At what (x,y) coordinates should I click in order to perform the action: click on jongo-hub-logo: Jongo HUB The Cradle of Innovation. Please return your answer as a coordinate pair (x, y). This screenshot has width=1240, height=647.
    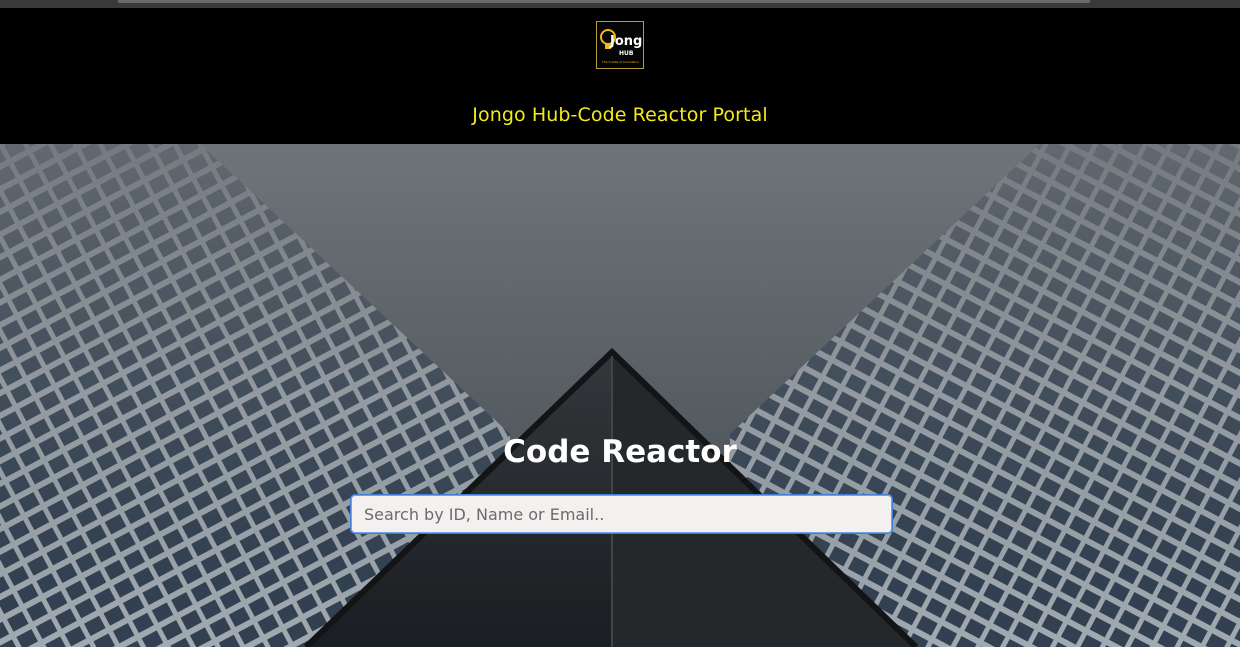
    Looking at the image, I should click on (620, 45).